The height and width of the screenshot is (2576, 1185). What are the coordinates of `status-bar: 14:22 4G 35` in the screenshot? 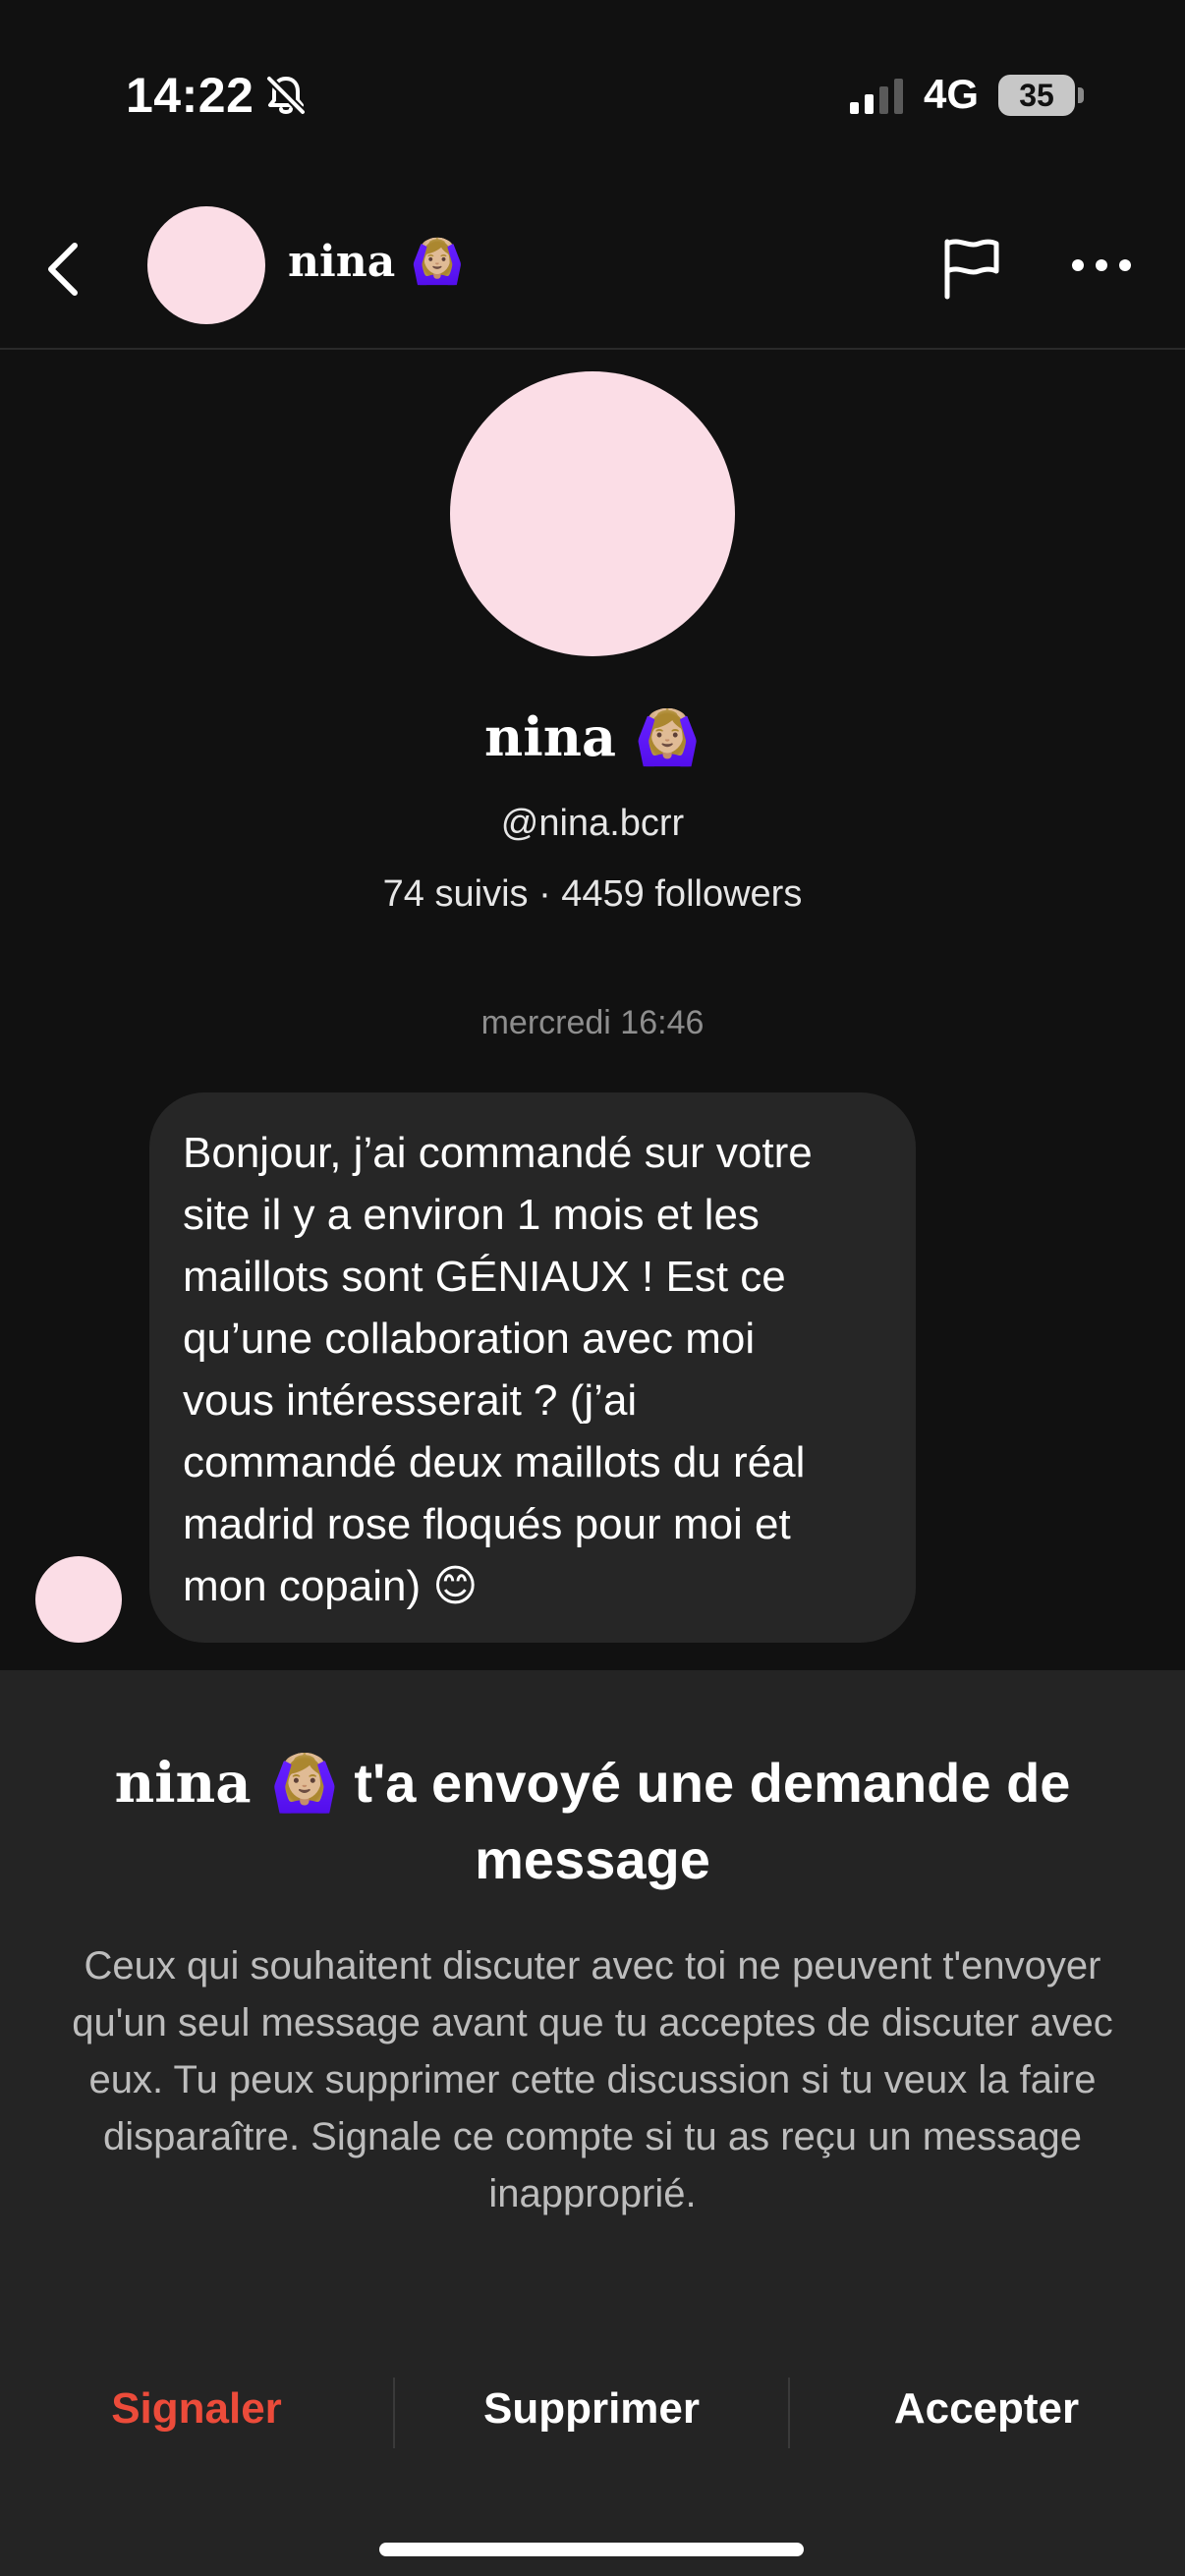 It's located at (592, 93).